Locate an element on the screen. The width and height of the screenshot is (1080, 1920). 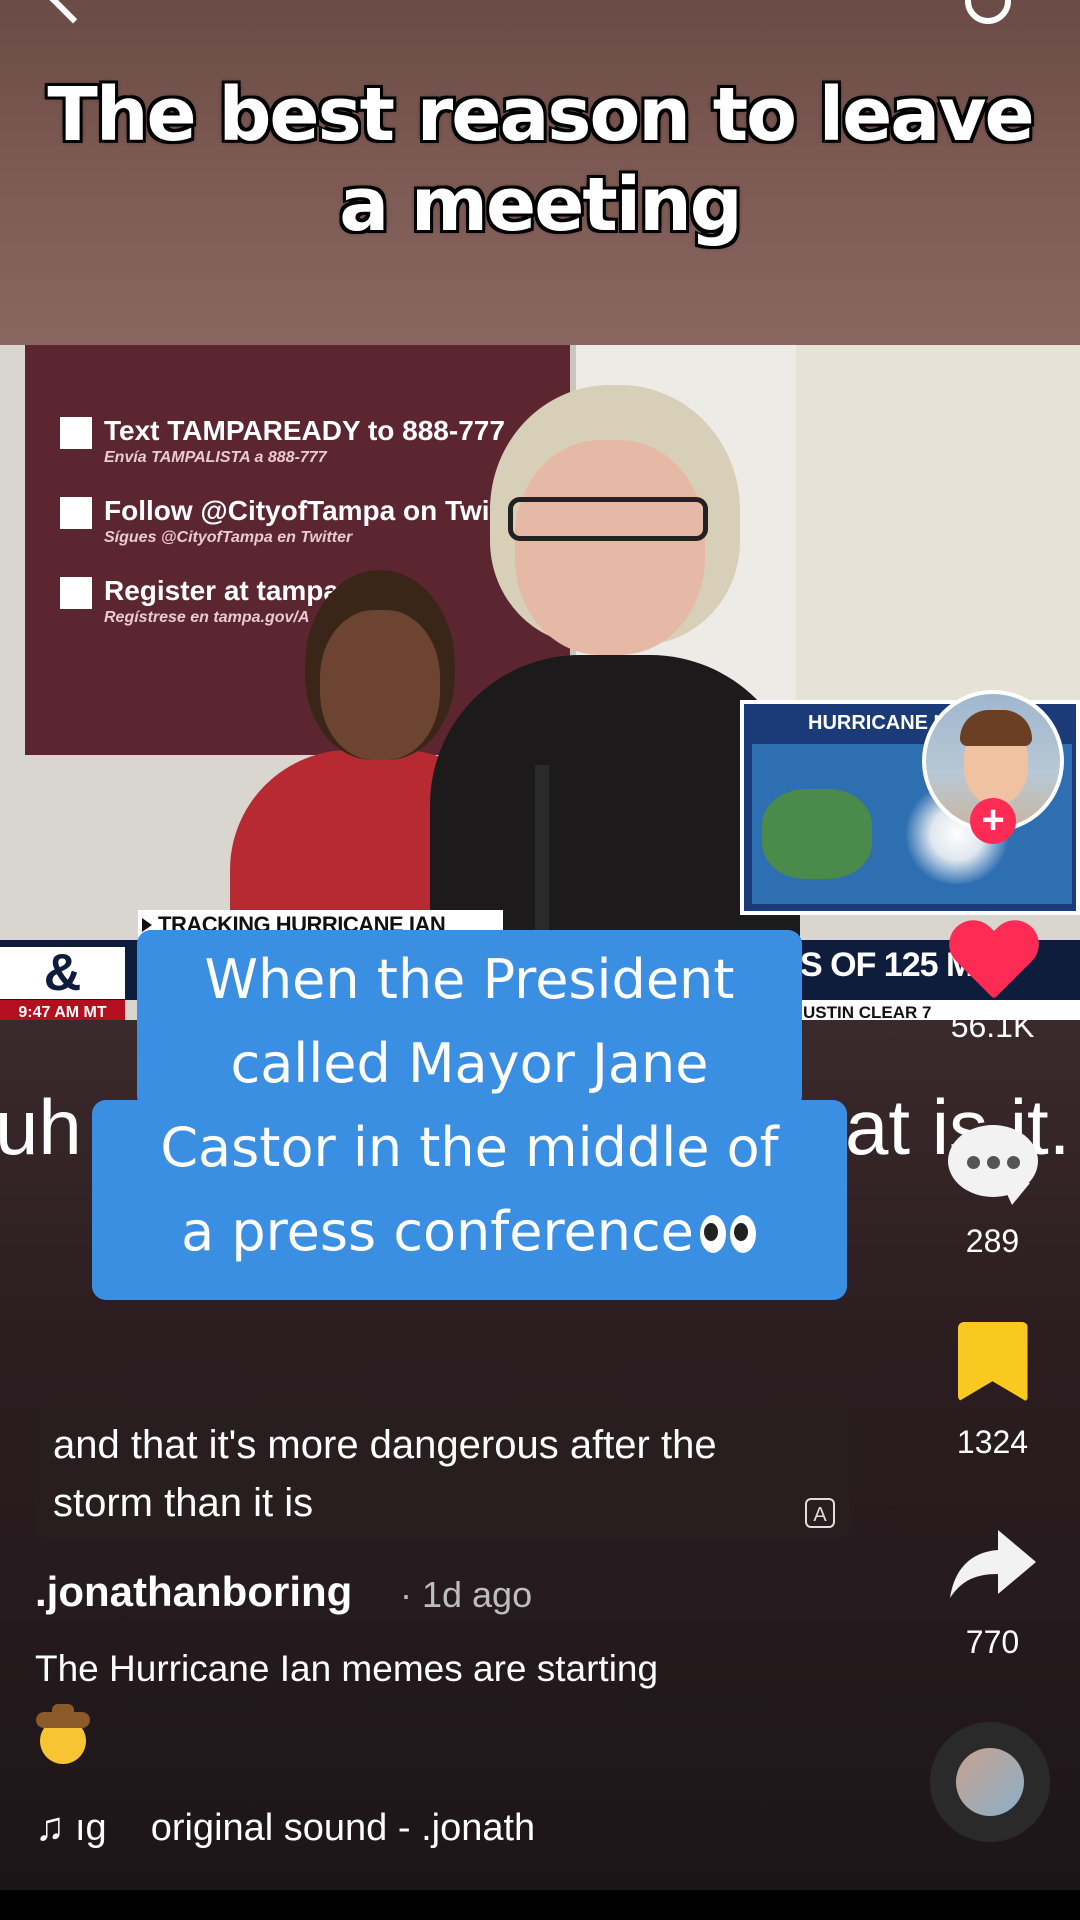
comment-button: 289 is located at coordinates (992, 1192).